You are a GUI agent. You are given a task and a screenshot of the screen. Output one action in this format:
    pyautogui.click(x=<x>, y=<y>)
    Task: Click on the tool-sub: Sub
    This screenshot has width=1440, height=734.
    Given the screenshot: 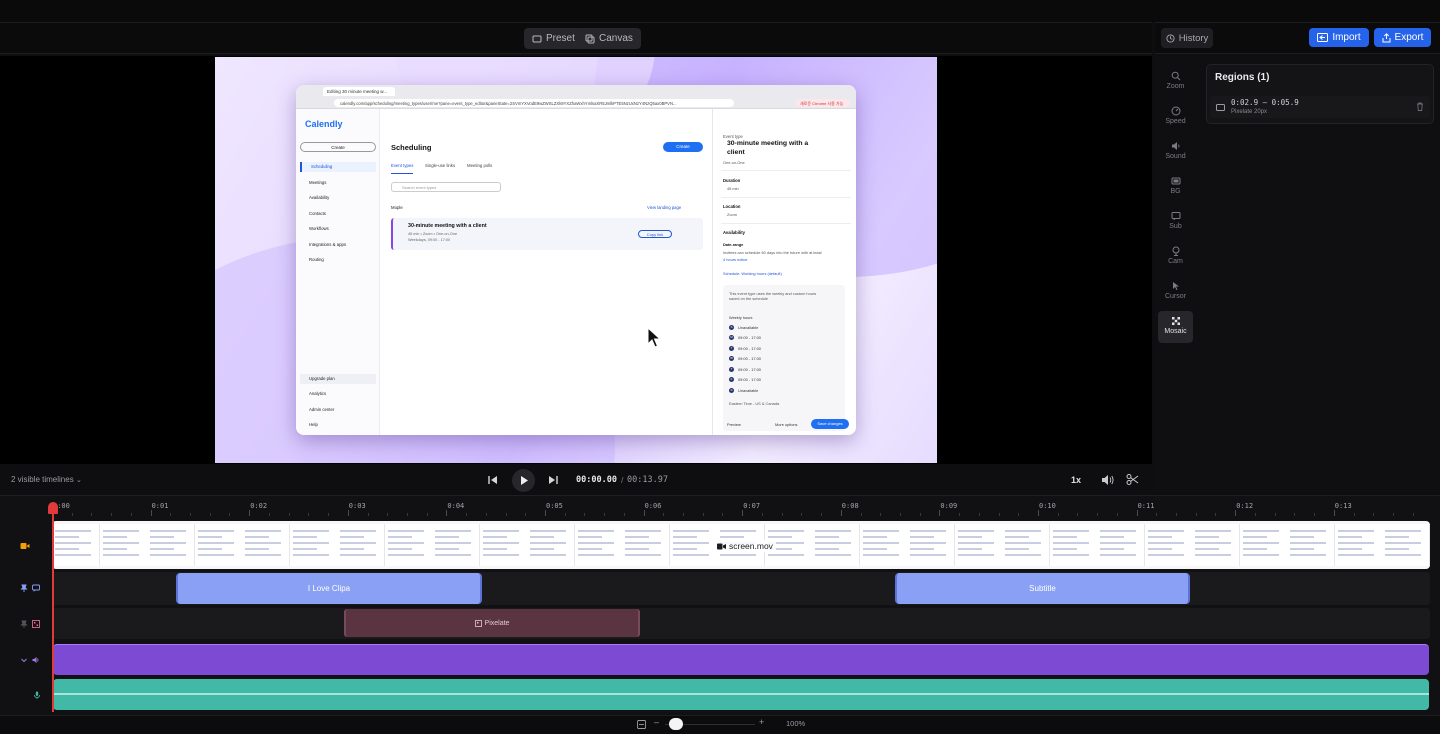 What is the action you would take?
    pyautogui.click(x=1175, y=222)
    